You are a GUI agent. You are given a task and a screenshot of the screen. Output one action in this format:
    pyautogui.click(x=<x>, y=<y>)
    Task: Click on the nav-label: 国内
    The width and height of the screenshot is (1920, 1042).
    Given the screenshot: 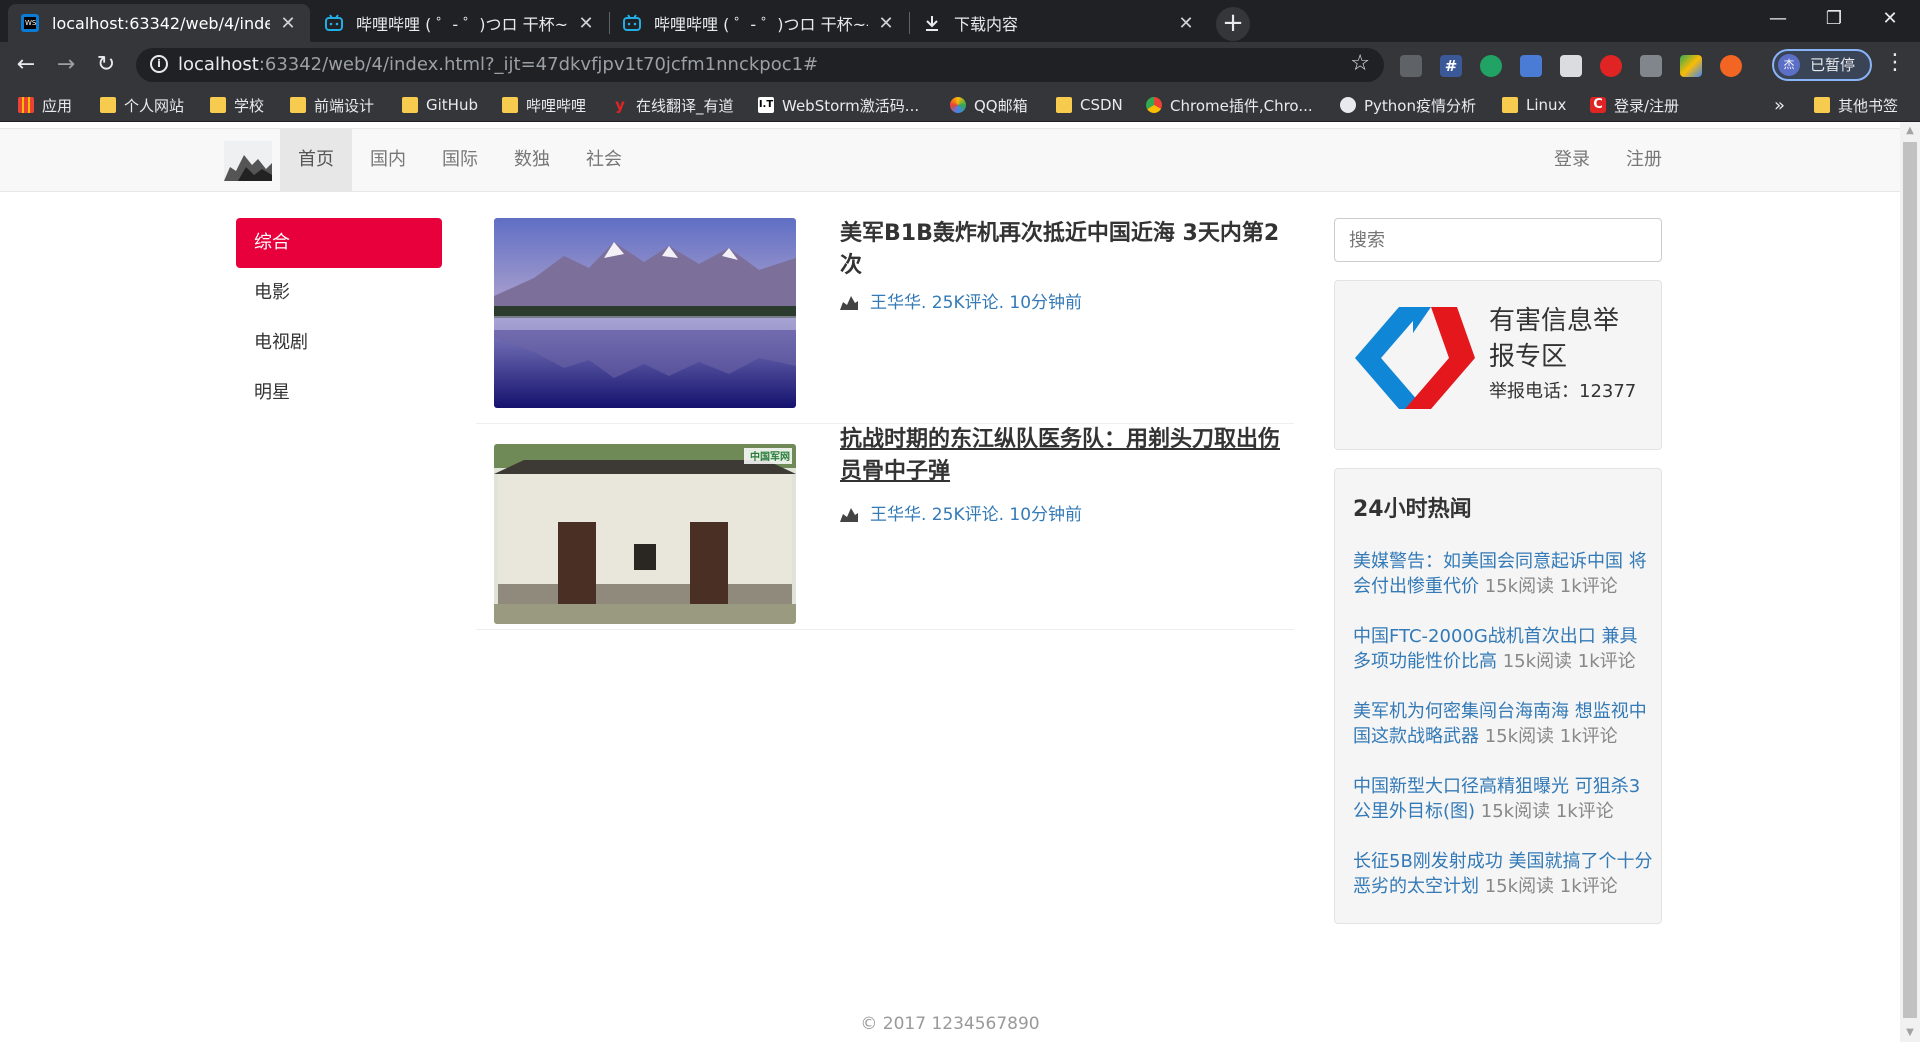 What is the action you would take?
    pyautogui.click(x=388, y=159)
    